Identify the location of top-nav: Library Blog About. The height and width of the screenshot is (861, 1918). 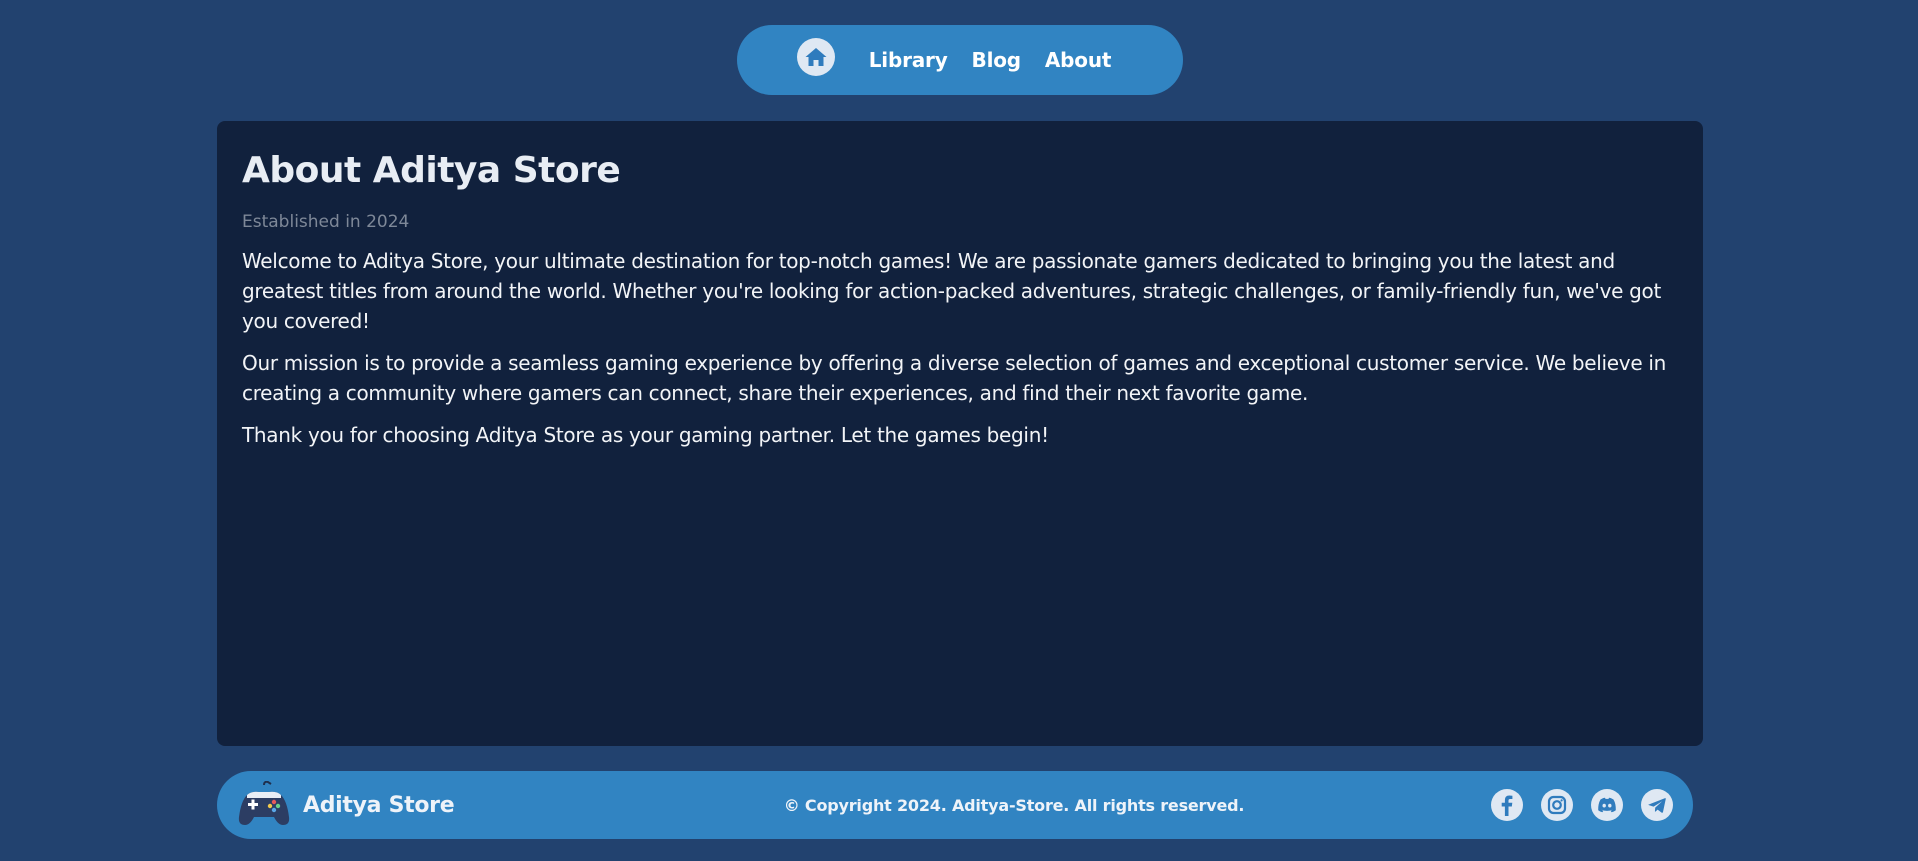
(960, 60).